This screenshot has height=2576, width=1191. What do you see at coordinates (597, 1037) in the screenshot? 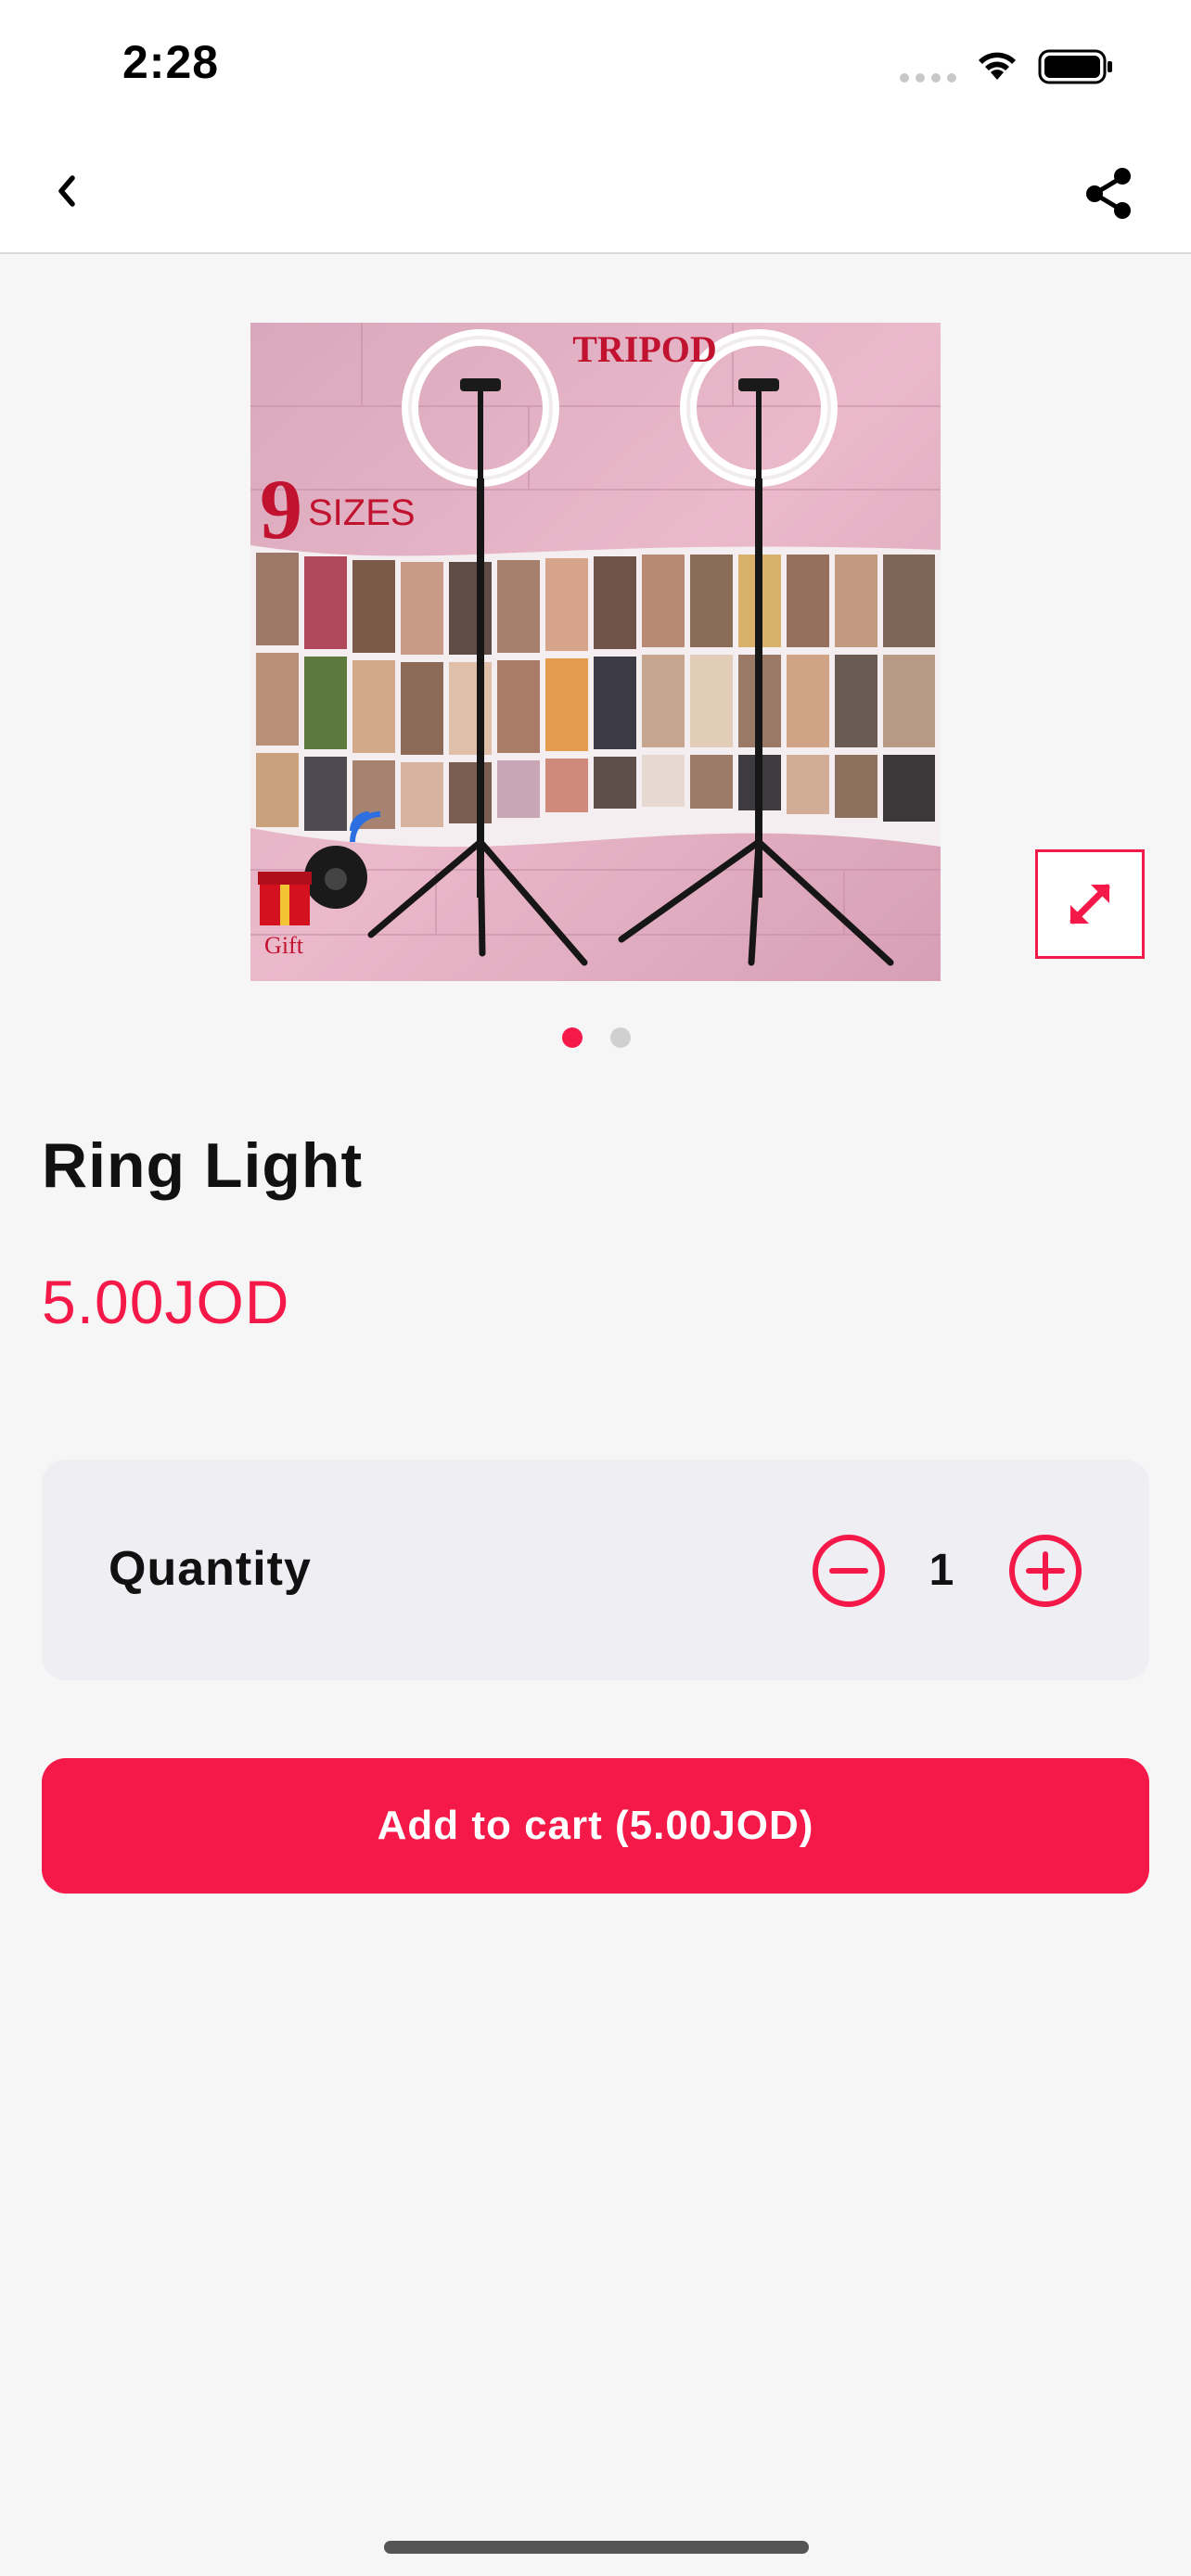
I see `image-pager` at bounding box center [597, 1037].